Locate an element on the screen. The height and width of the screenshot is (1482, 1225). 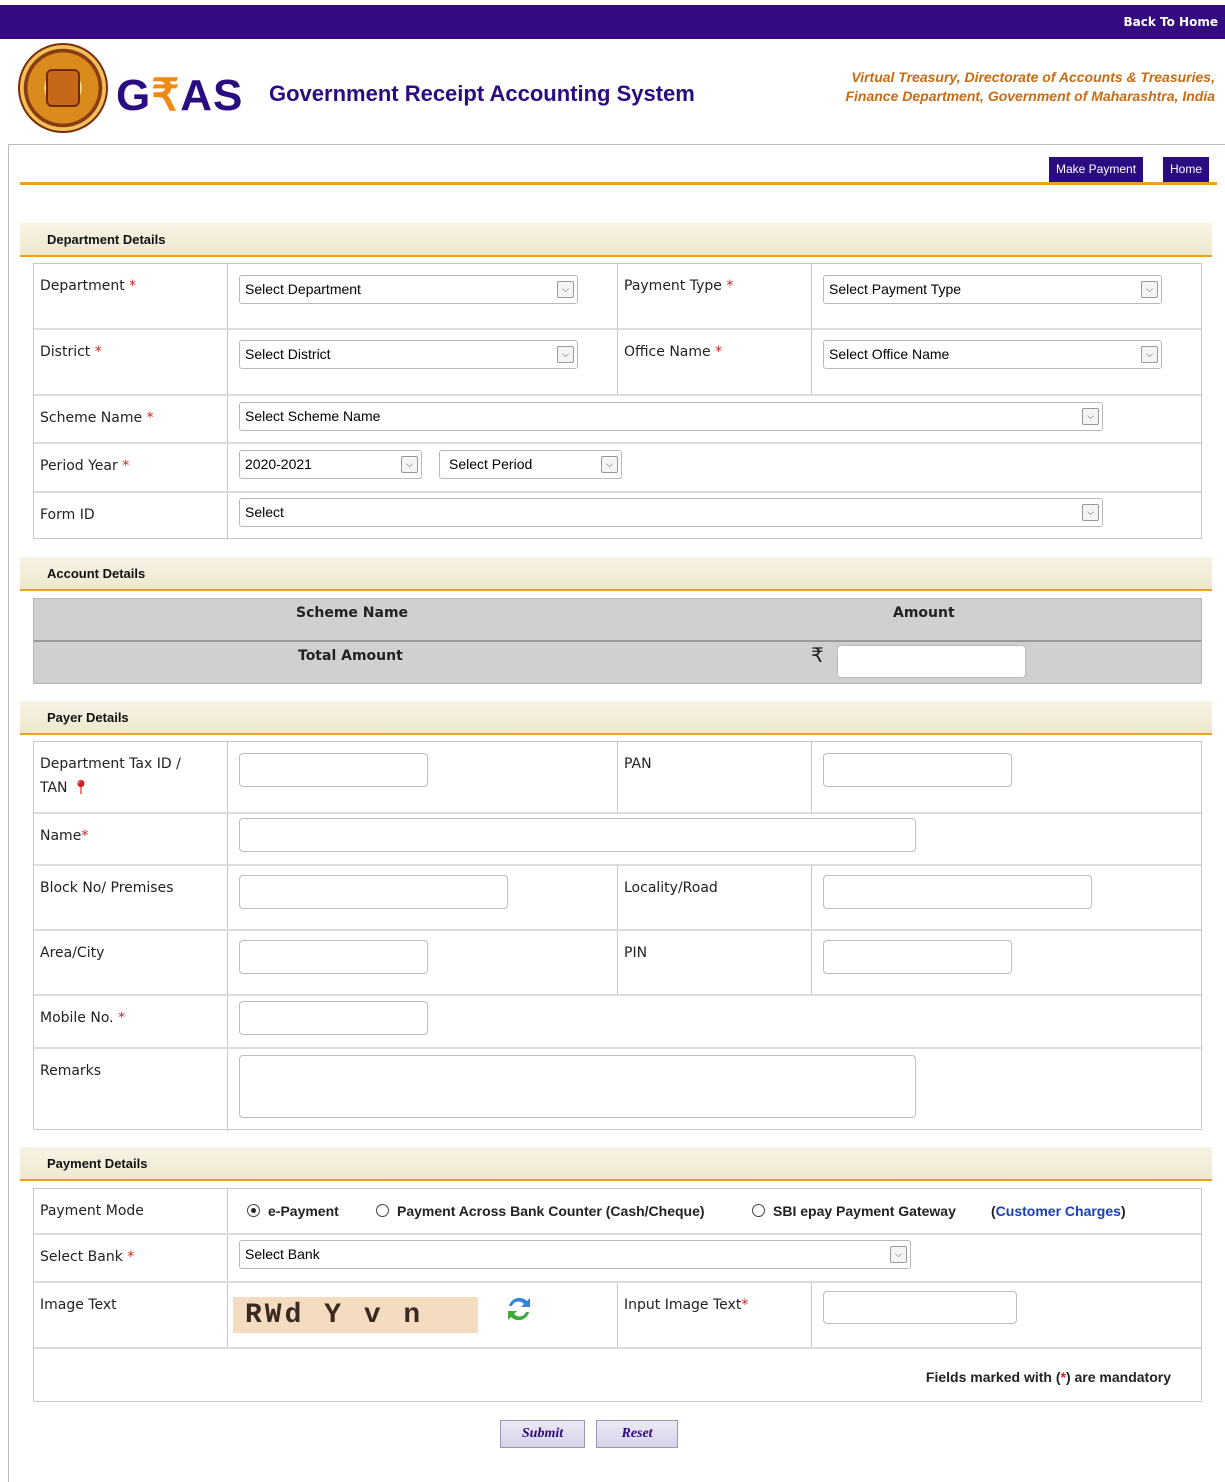
maharashtra-emblem-logo is located at coordinates (63, 88).